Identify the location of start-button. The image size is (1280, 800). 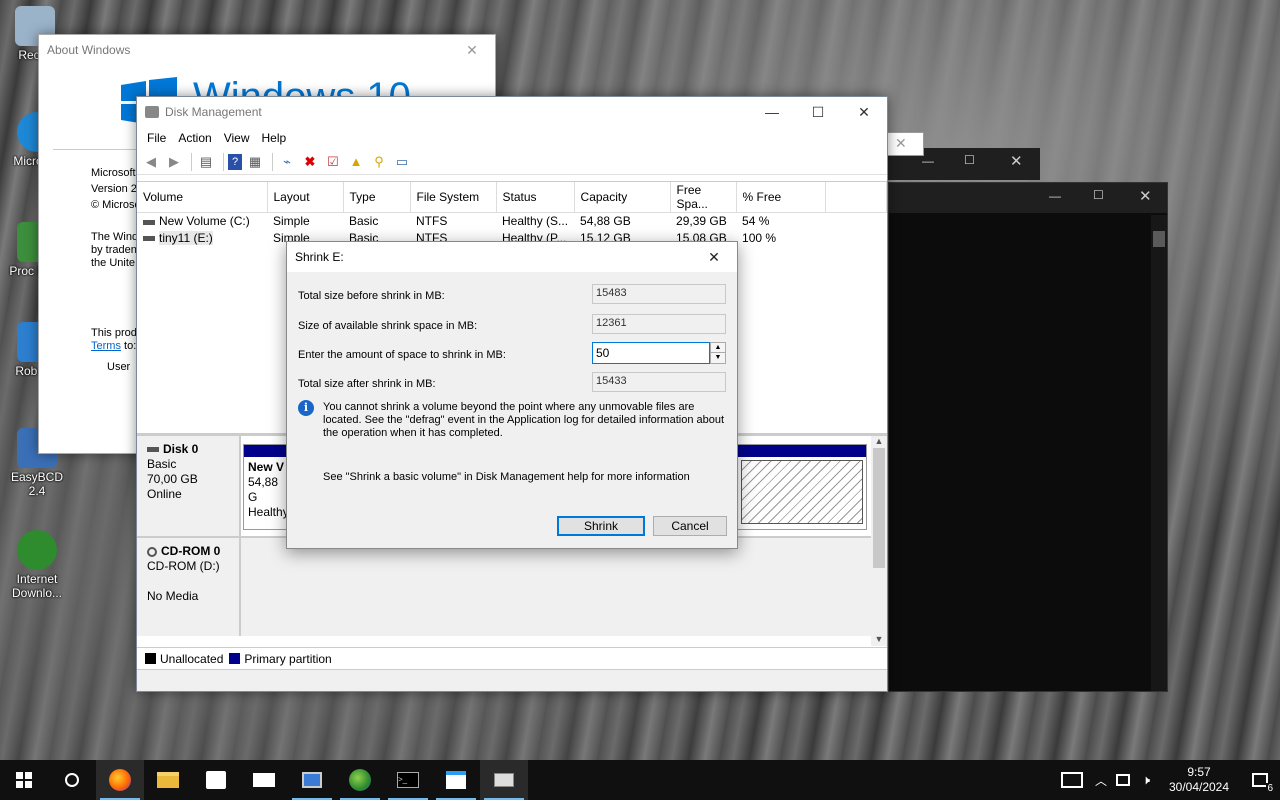
(24, 780).